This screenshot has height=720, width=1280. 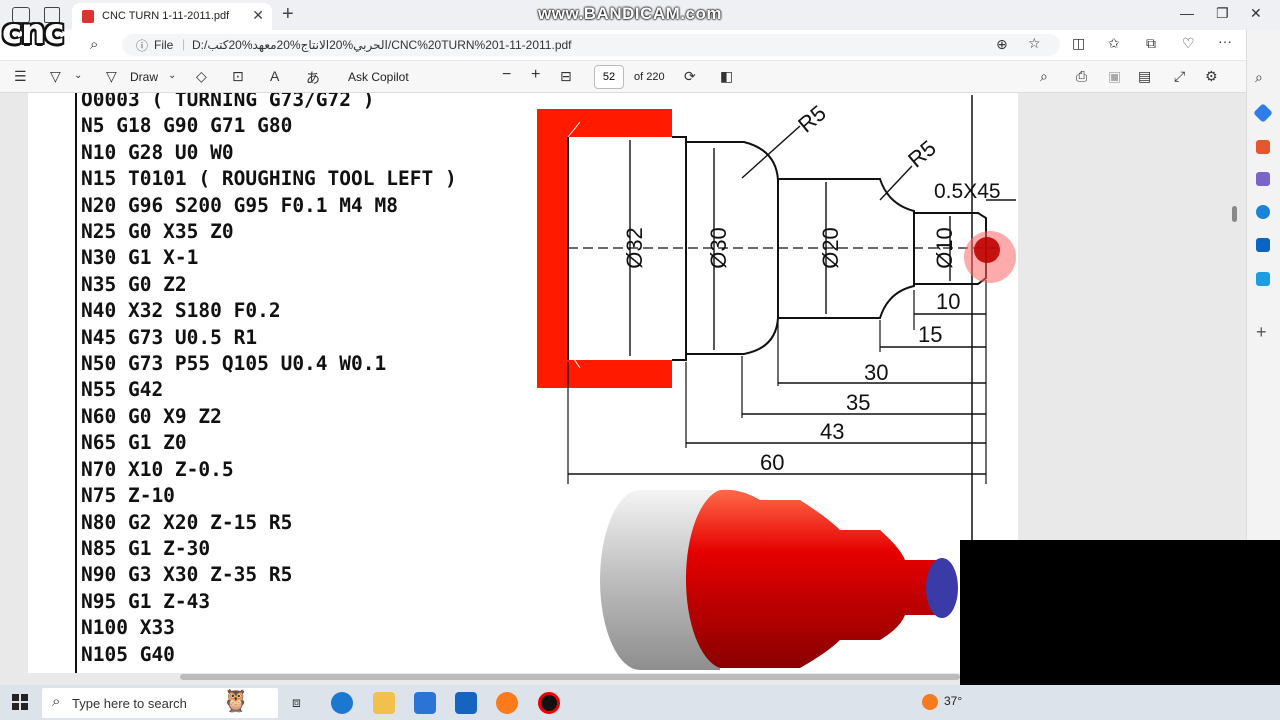 I want to click on owl-widget-icon: 🦉, so click(x=248, y=703).